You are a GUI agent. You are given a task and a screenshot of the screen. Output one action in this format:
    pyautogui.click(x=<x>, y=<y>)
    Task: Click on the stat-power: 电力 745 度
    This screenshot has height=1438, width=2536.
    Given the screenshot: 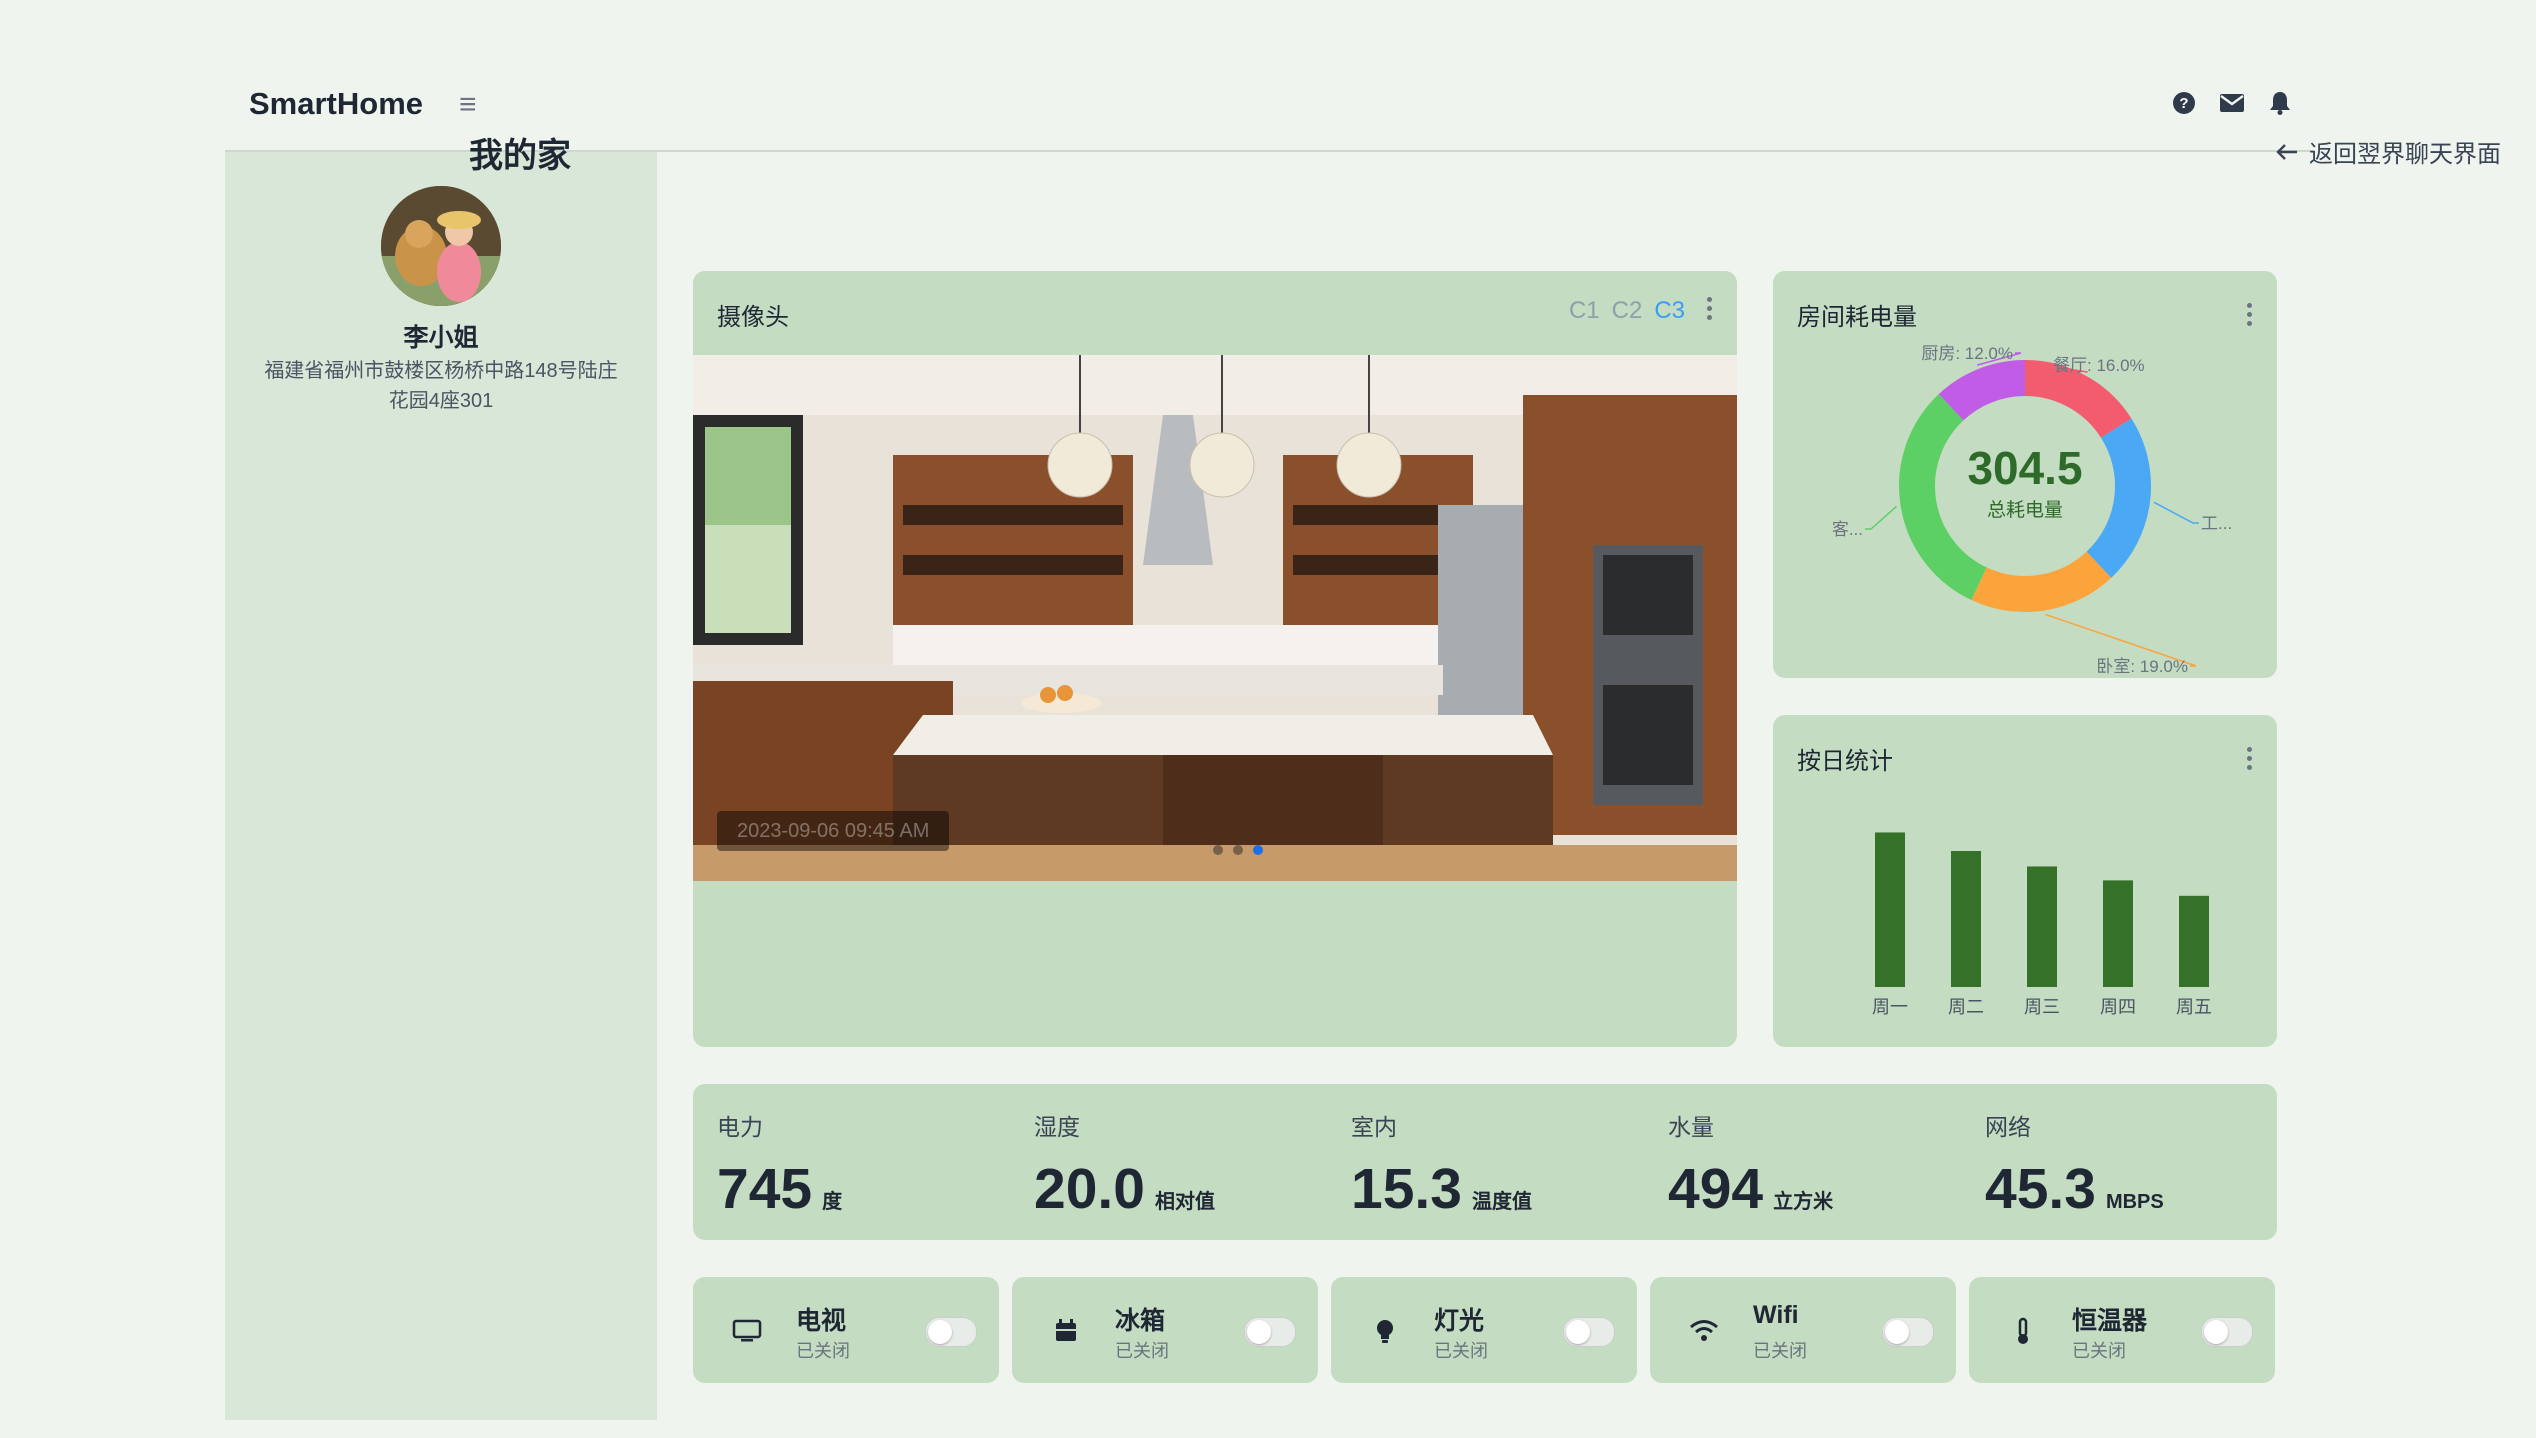 What is the action you would take?
    pyautogui.click(x=779, y=1165)
    